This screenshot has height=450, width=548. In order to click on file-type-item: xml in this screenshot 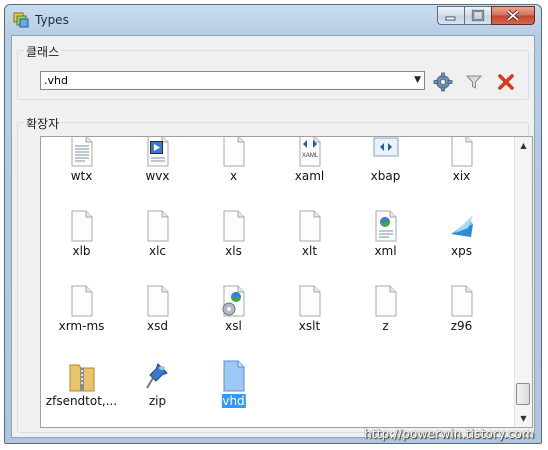, I will do `click(385, 247)`.